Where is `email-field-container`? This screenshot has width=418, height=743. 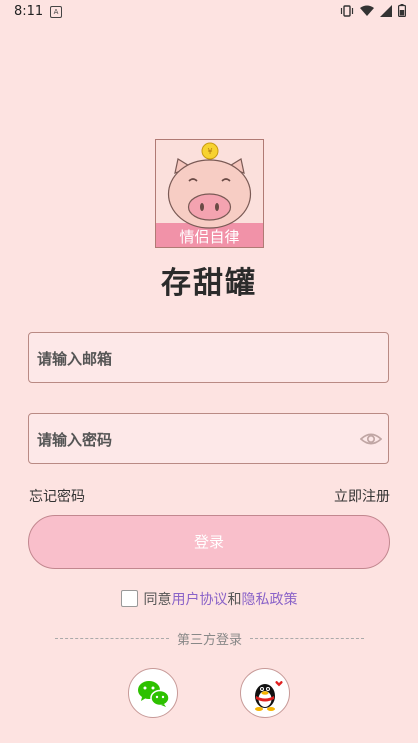 email-field-container is located at coordinates (208, 358).